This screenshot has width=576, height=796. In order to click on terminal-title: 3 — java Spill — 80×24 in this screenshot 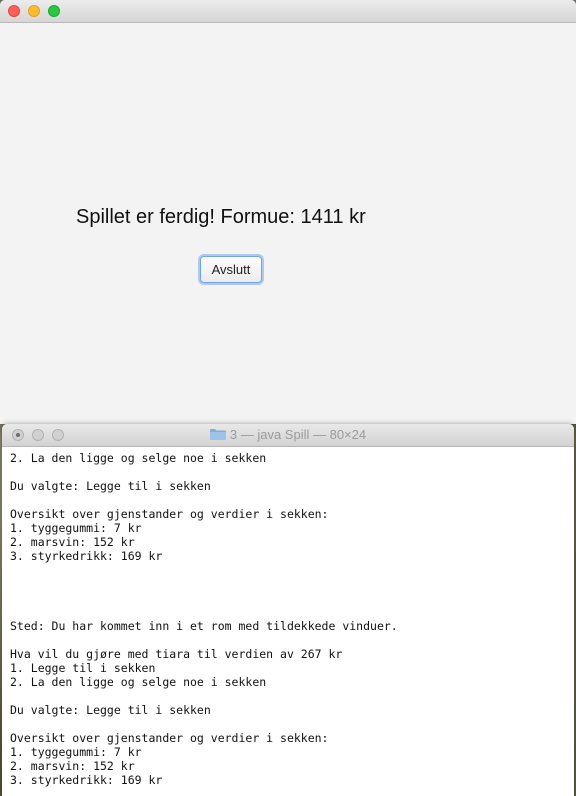, I will do `click(288, 435)`.